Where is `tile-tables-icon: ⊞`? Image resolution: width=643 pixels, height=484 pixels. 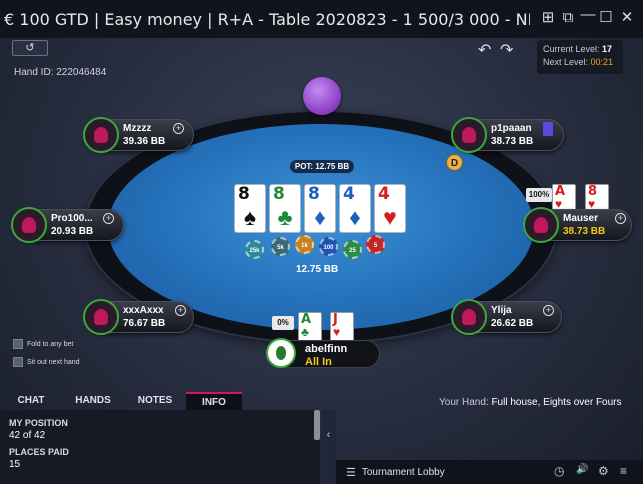 tile-tables-icon: ⊞ is located at coordinates (548, 18).